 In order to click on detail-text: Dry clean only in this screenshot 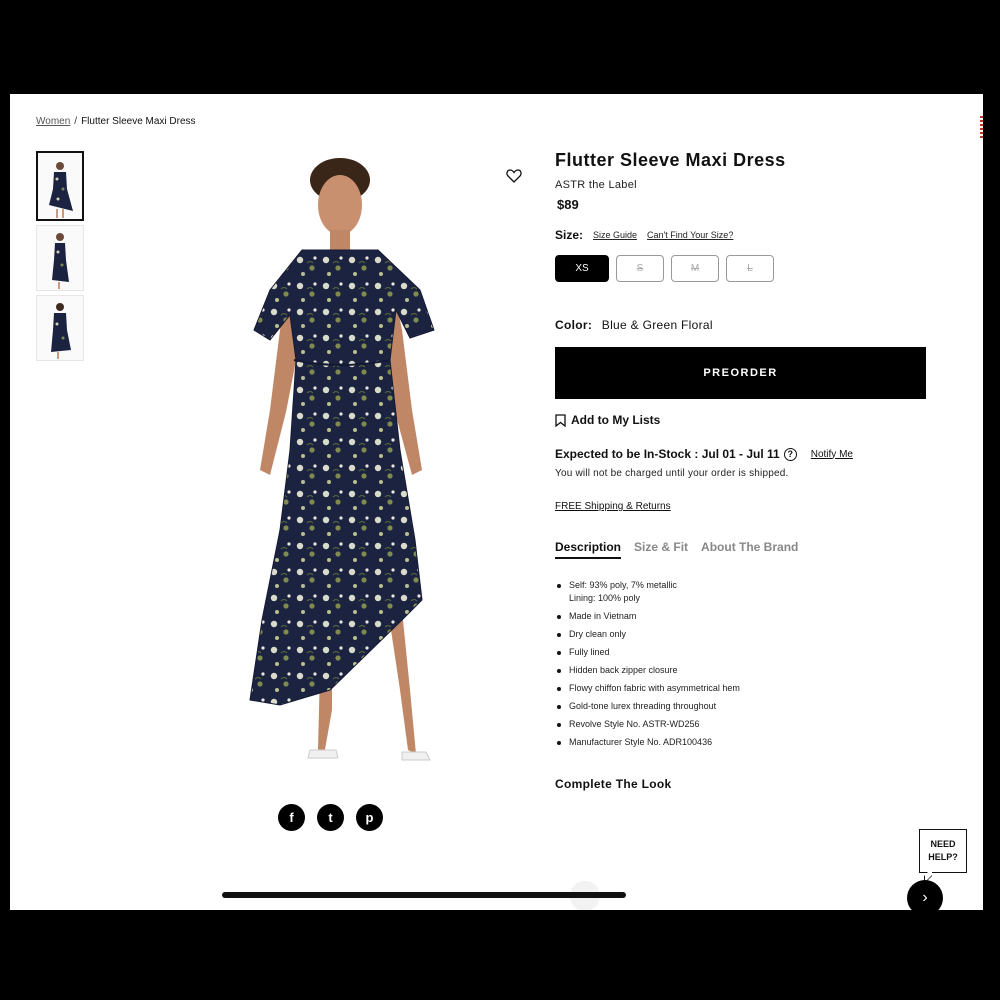, I will do `click(598, 634)`.